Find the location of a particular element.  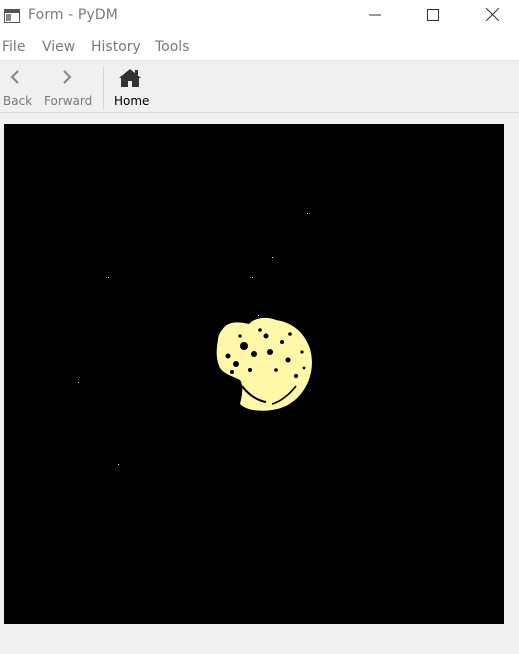

minimize-button is located at coordinates (375, 15).